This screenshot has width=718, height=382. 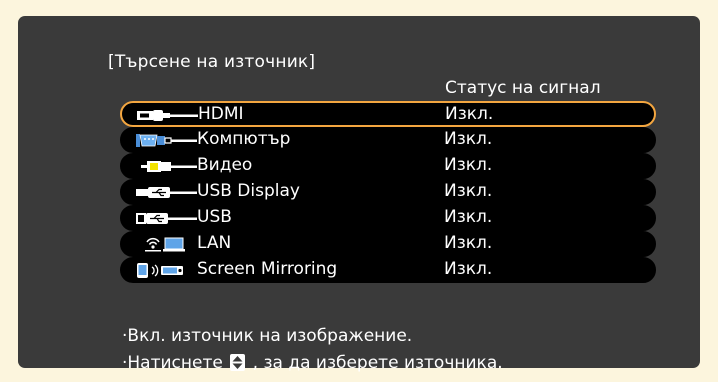 I want to click on screen-mirroring-icon, so click(x=160, y=270).